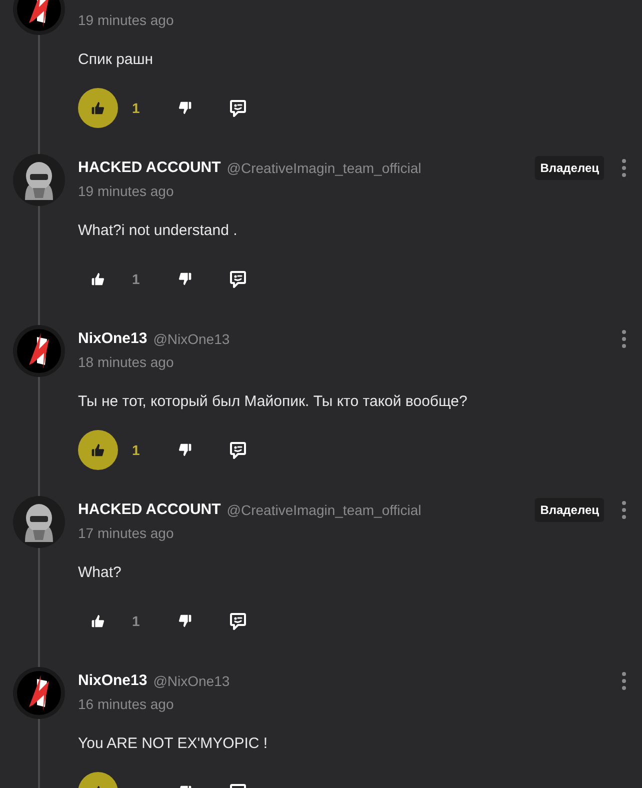 This screenshot has width=642, height=788. I want to click on comment-text: What?, so click(100, 573).